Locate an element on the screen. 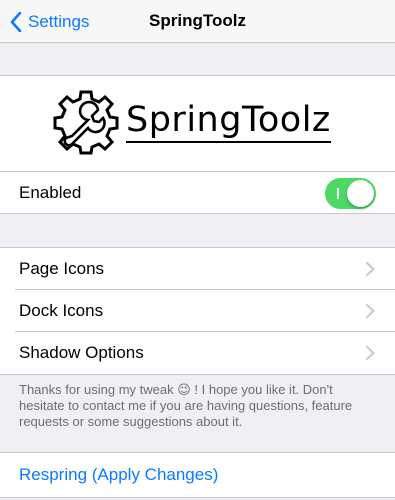 Image resolution: width=395 pixels, height=500 pixels. menu-item-page-icons: Page Icons is located at coordinates (197, 269).